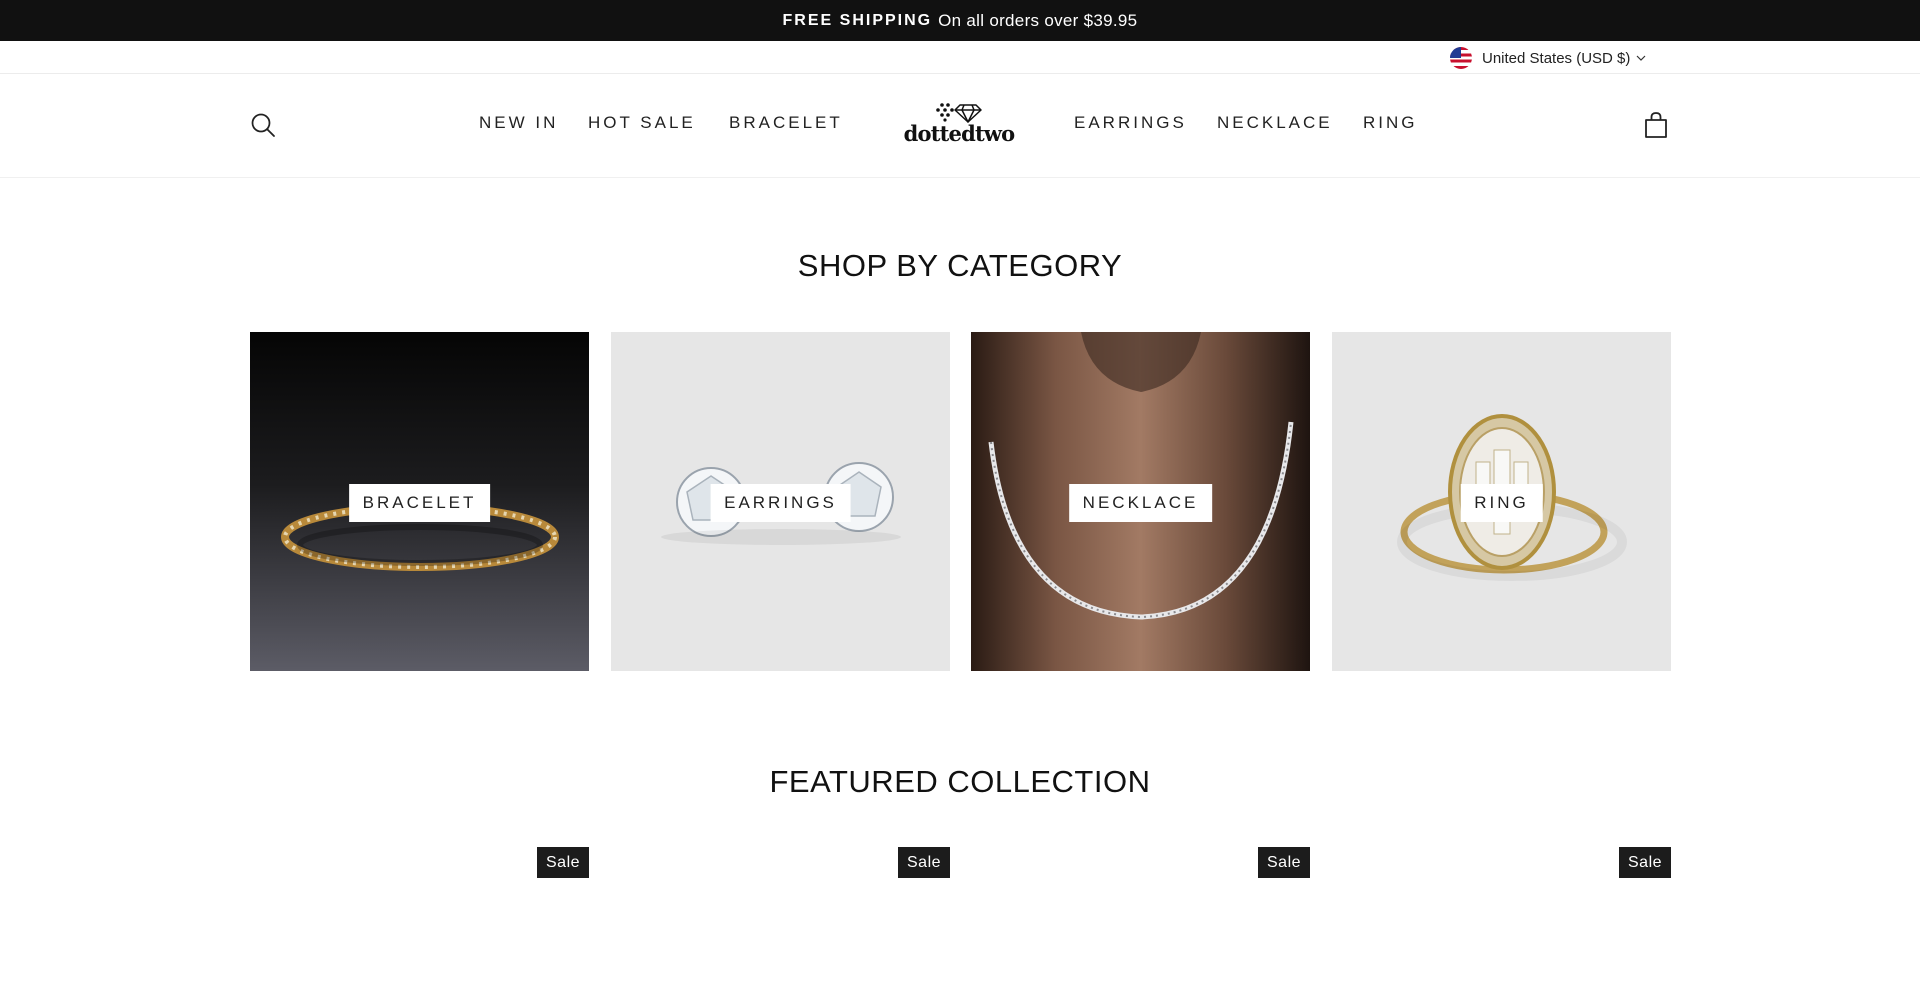 This screenshot has height=993, width=1920. Describe the element at coordinates (263, 125) in the screenshot. I see `search-icon` at that location.